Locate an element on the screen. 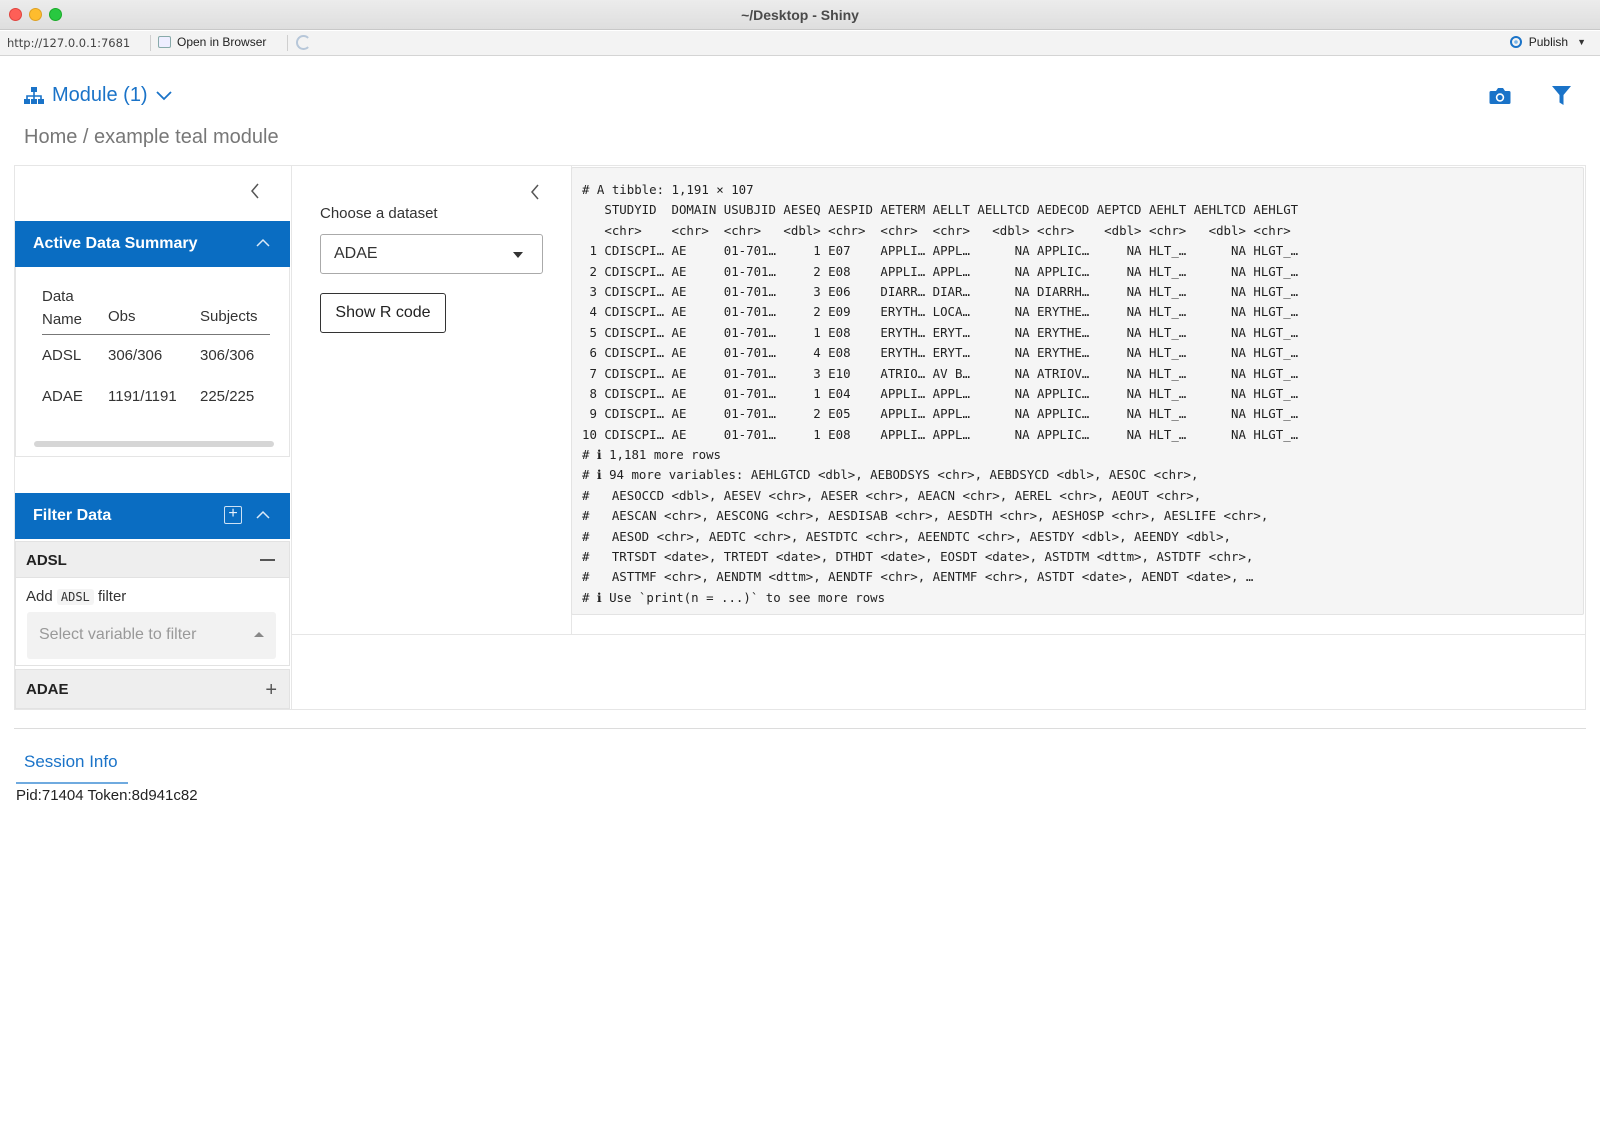 This screenshot has width=1600, height=1148. sitemap-icon is located at coordinates (34, 95).